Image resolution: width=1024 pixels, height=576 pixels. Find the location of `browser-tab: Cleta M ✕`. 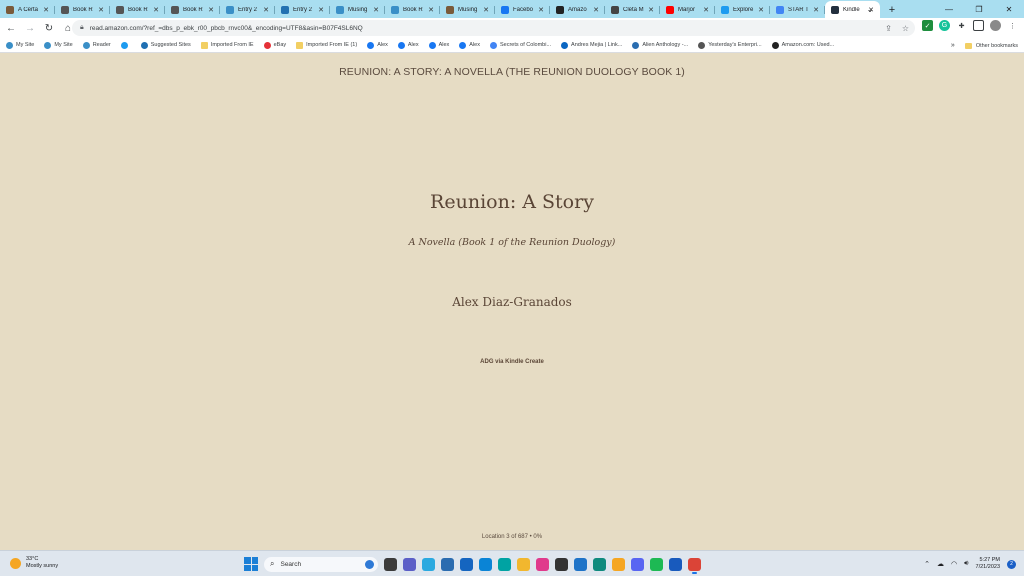

browser-tab: Cleta M ✕ is located at coordinates (632, 10).